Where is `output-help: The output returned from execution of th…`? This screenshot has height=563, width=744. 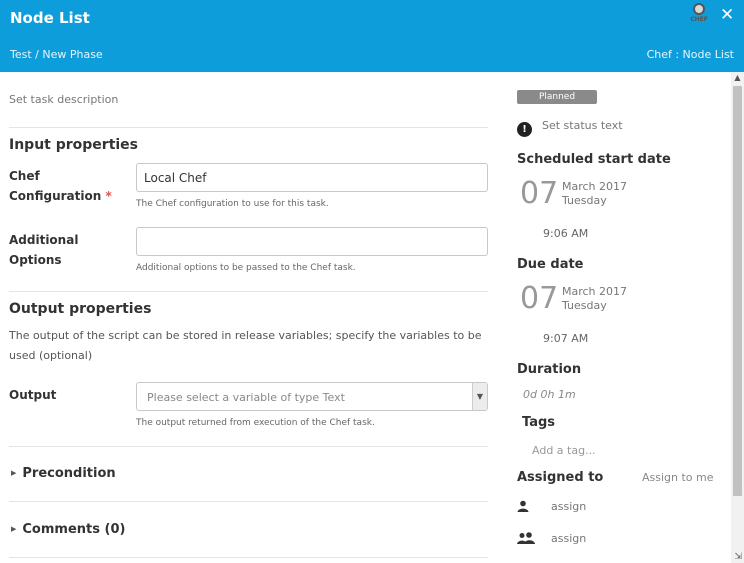 output-help: The output returned from execution of th… is located at coordinates (255, 423).